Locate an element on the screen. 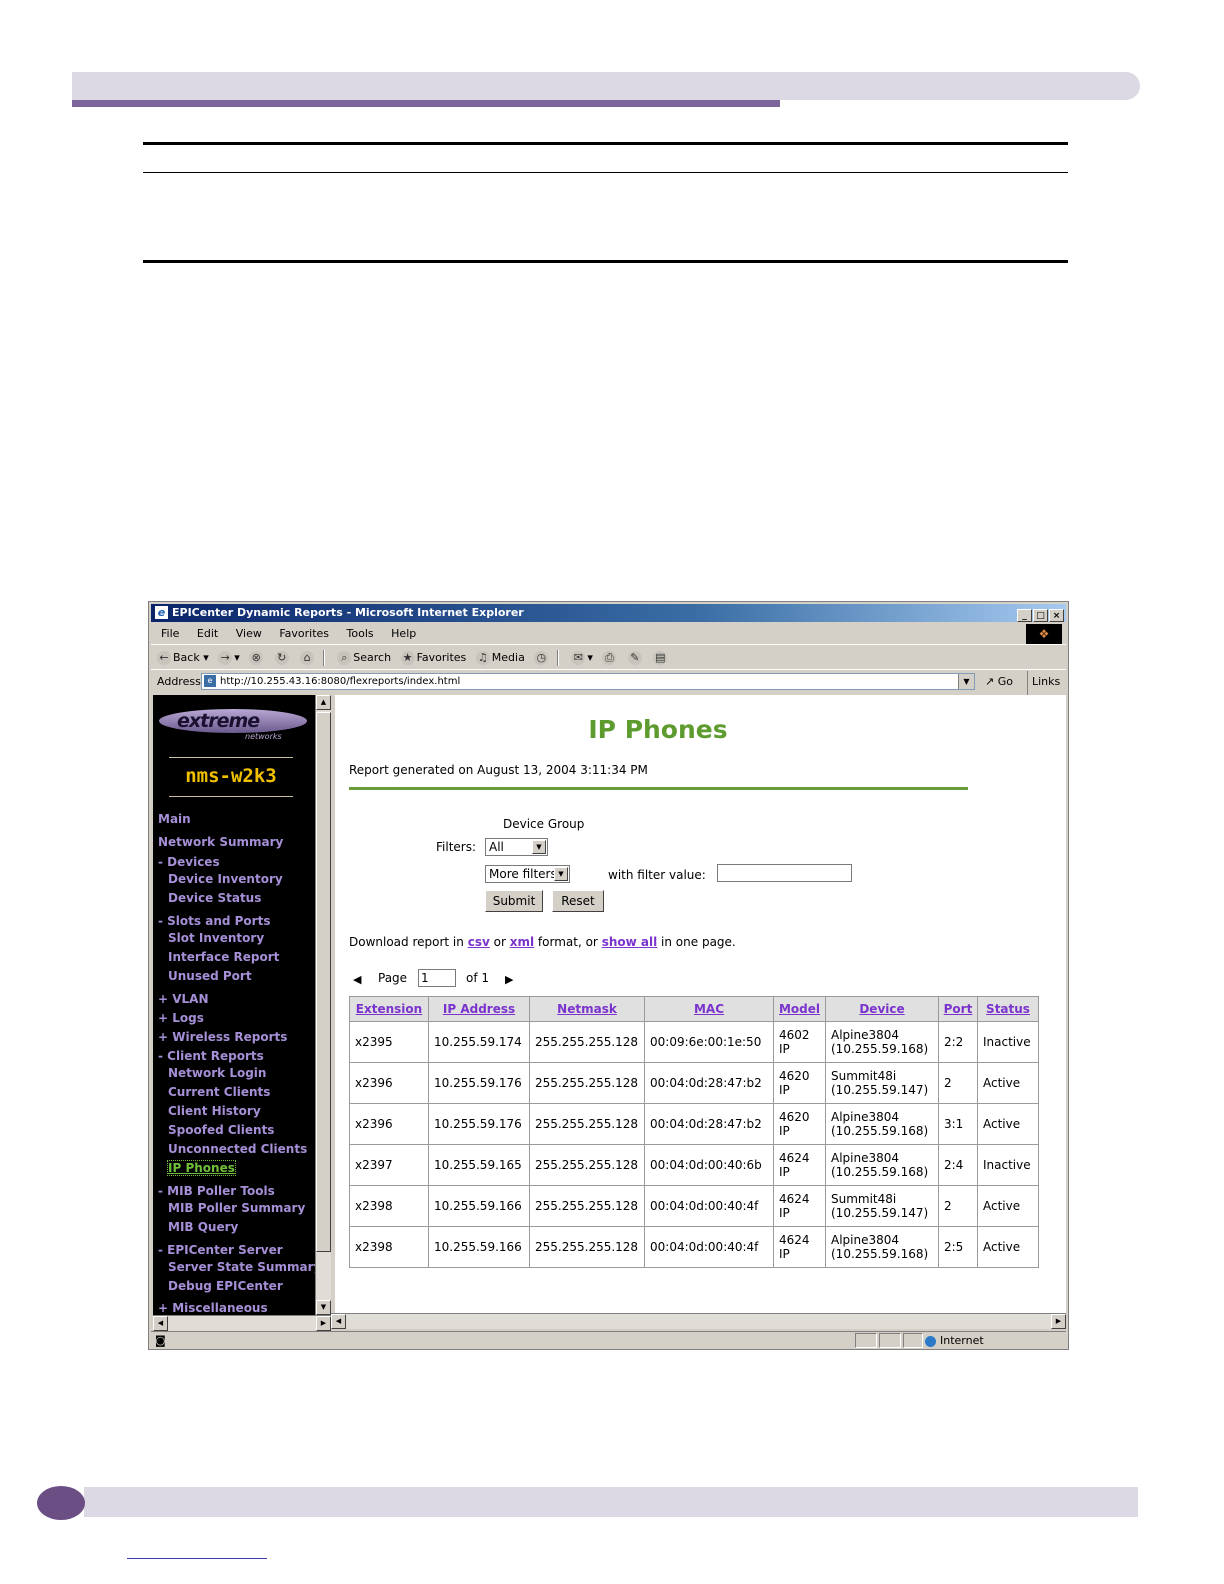  device-group-select: All ▼ is located at coordinates (516, 847).